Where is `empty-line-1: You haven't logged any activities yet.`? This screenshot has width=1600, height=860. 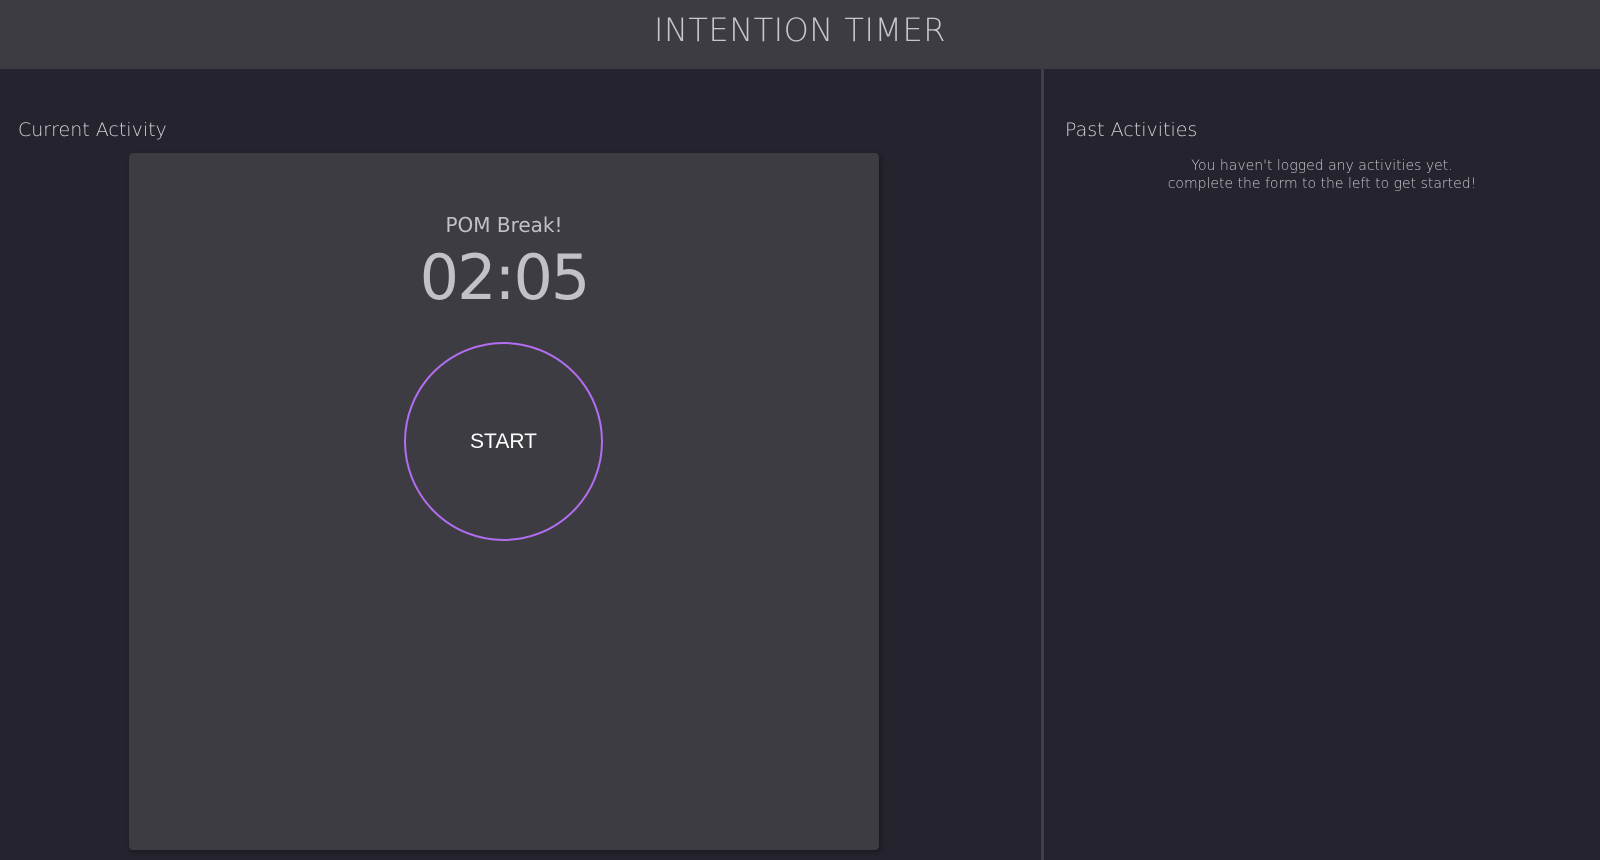 empty-line-1: You haven't logged any activities yet. is located at coordinates (1322, 166).